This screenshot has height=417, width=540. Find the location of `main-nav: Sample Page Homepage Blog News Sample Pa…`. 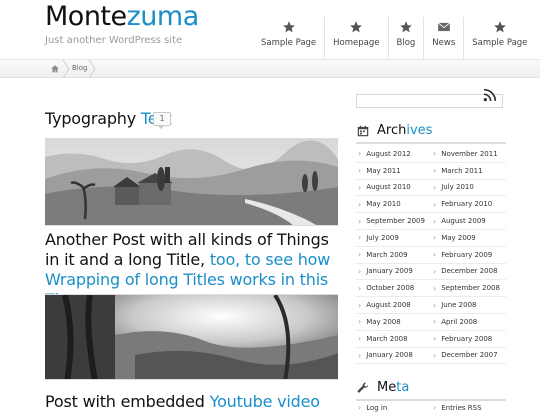

main-nav: Sample Page Homepage Blog News Sample Pa… is located at coordinates (394, 38).